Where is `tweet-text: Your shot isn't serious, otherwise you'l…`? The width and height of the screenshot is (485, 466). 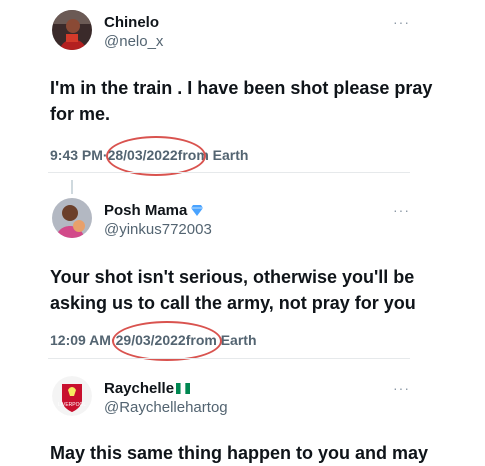 tweet-text: Your shot isn't serious, otherwise you'l… is located at coordinates (233, 290).